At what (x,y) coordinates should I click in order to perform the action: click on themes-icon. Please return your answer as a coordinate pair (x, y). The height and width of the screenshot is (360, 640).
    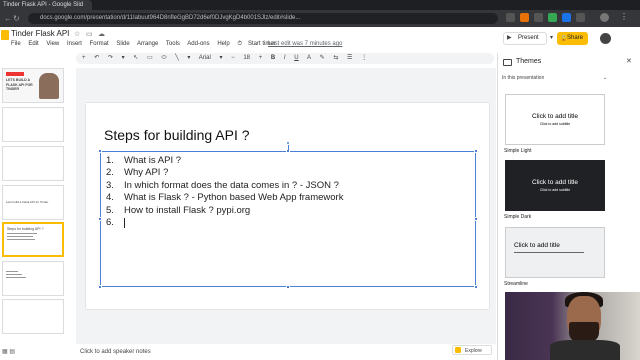
    Looking at the image, I should click on (507, 62).